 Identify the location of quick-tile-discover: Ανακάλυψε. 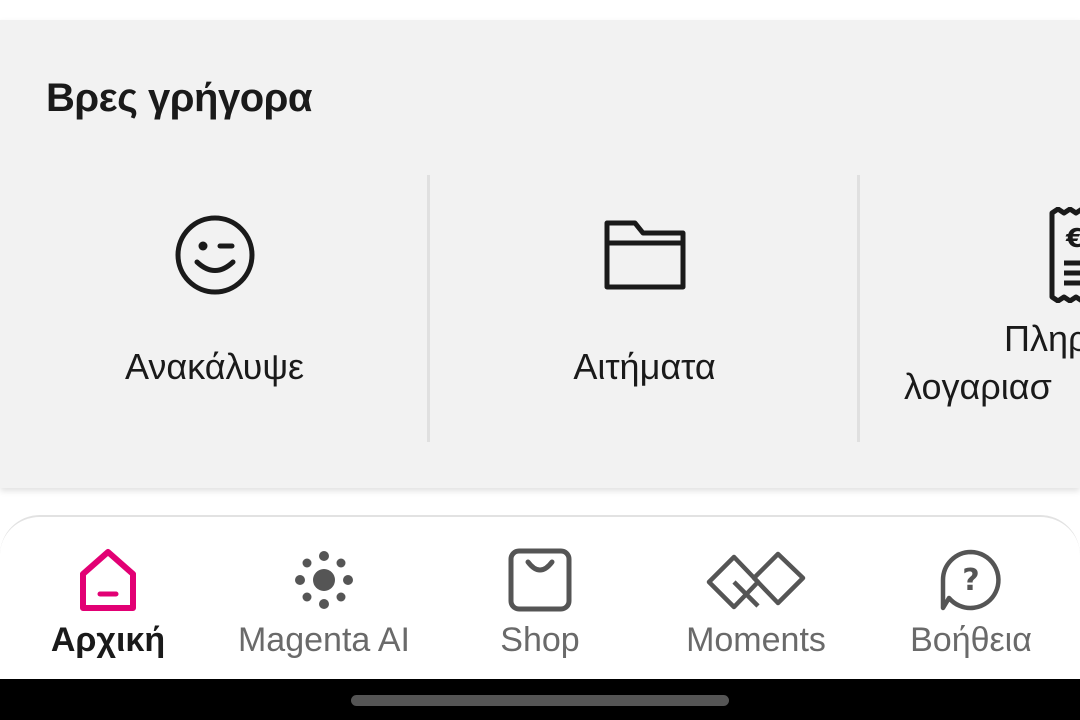
(214, 309).